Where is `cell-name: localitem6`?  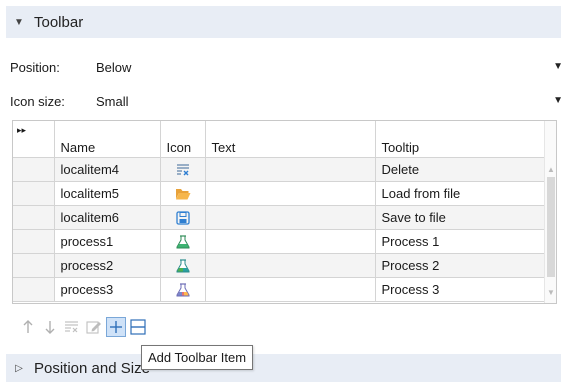
cell-name: localitem6 is located at coordinates (107, 217).